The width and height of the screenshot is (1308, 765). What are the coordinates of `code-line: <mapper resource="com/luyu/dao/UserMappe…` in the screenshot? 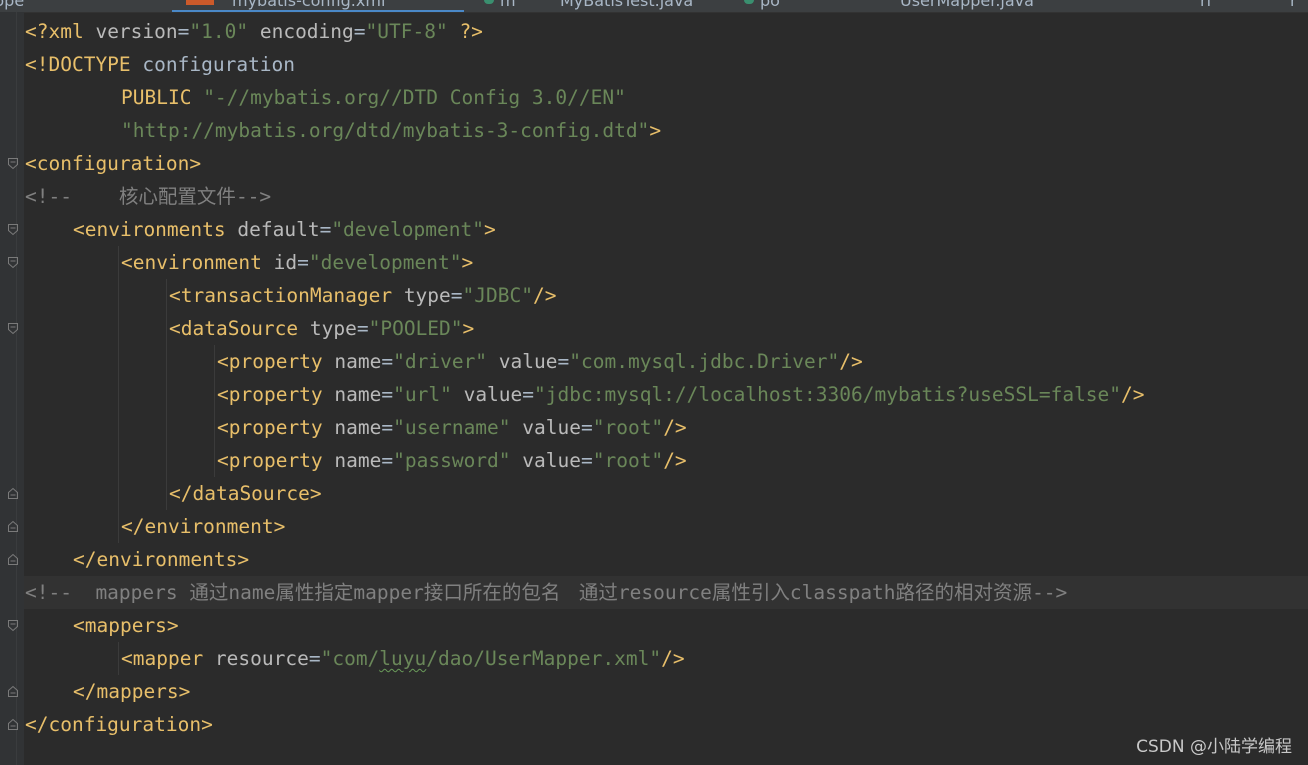 It's located at (403, 658).